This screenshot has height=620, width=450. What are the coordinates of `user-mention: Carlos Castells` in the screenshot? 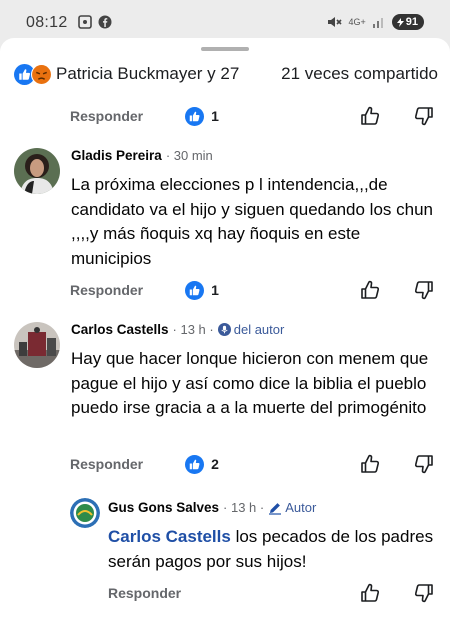 It's located at (169, 536).